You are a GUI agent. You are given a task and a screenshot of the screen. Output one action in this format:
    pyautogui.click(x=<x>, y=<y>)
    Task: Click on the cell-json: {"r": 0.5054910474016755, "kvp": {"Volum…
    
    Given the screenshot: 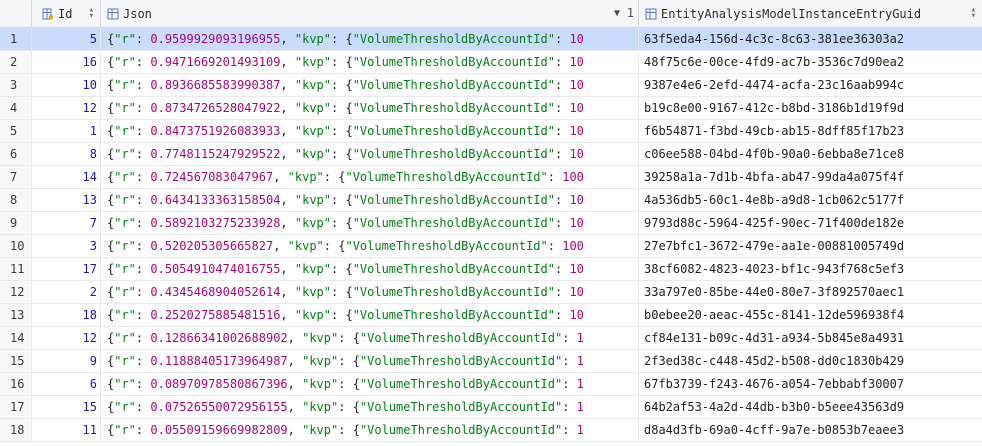 What is the action you would take?
    pyautogui.click(x=370, y=269)
    